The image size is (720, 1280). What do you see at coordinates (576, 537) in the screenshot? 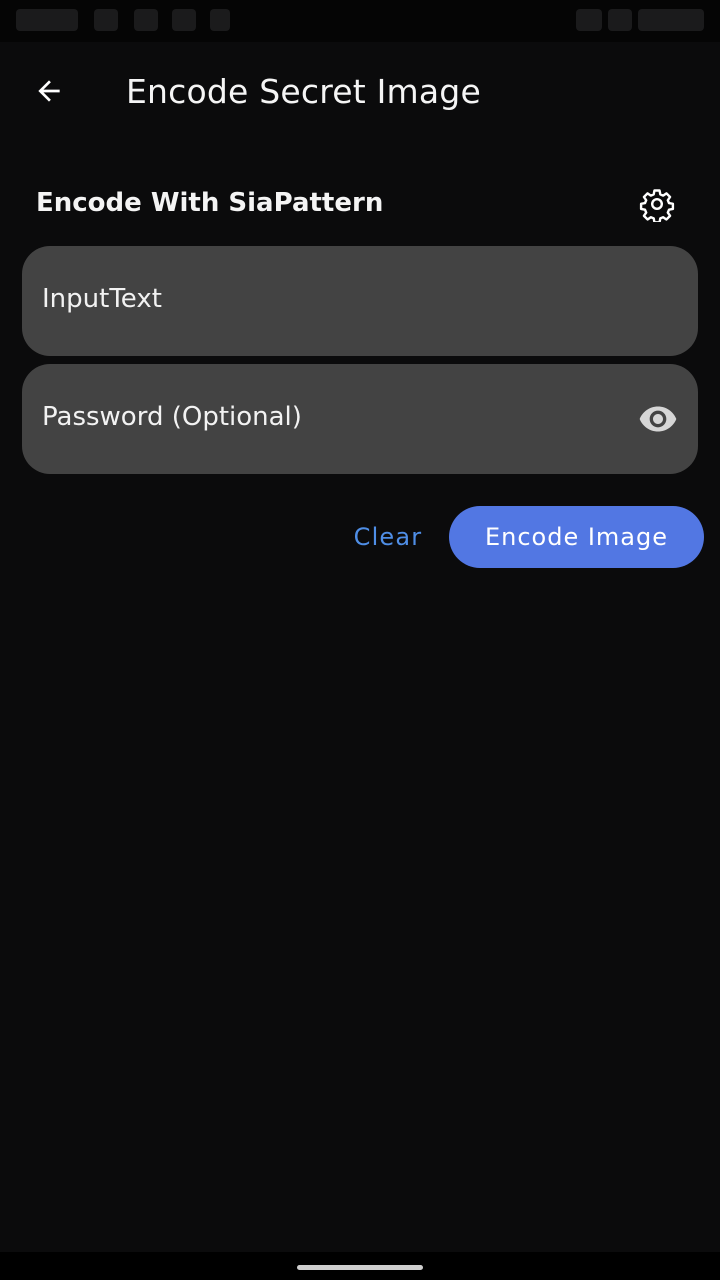
I see `encode-image-button: Encode Image` at bounding box center [576, 537].